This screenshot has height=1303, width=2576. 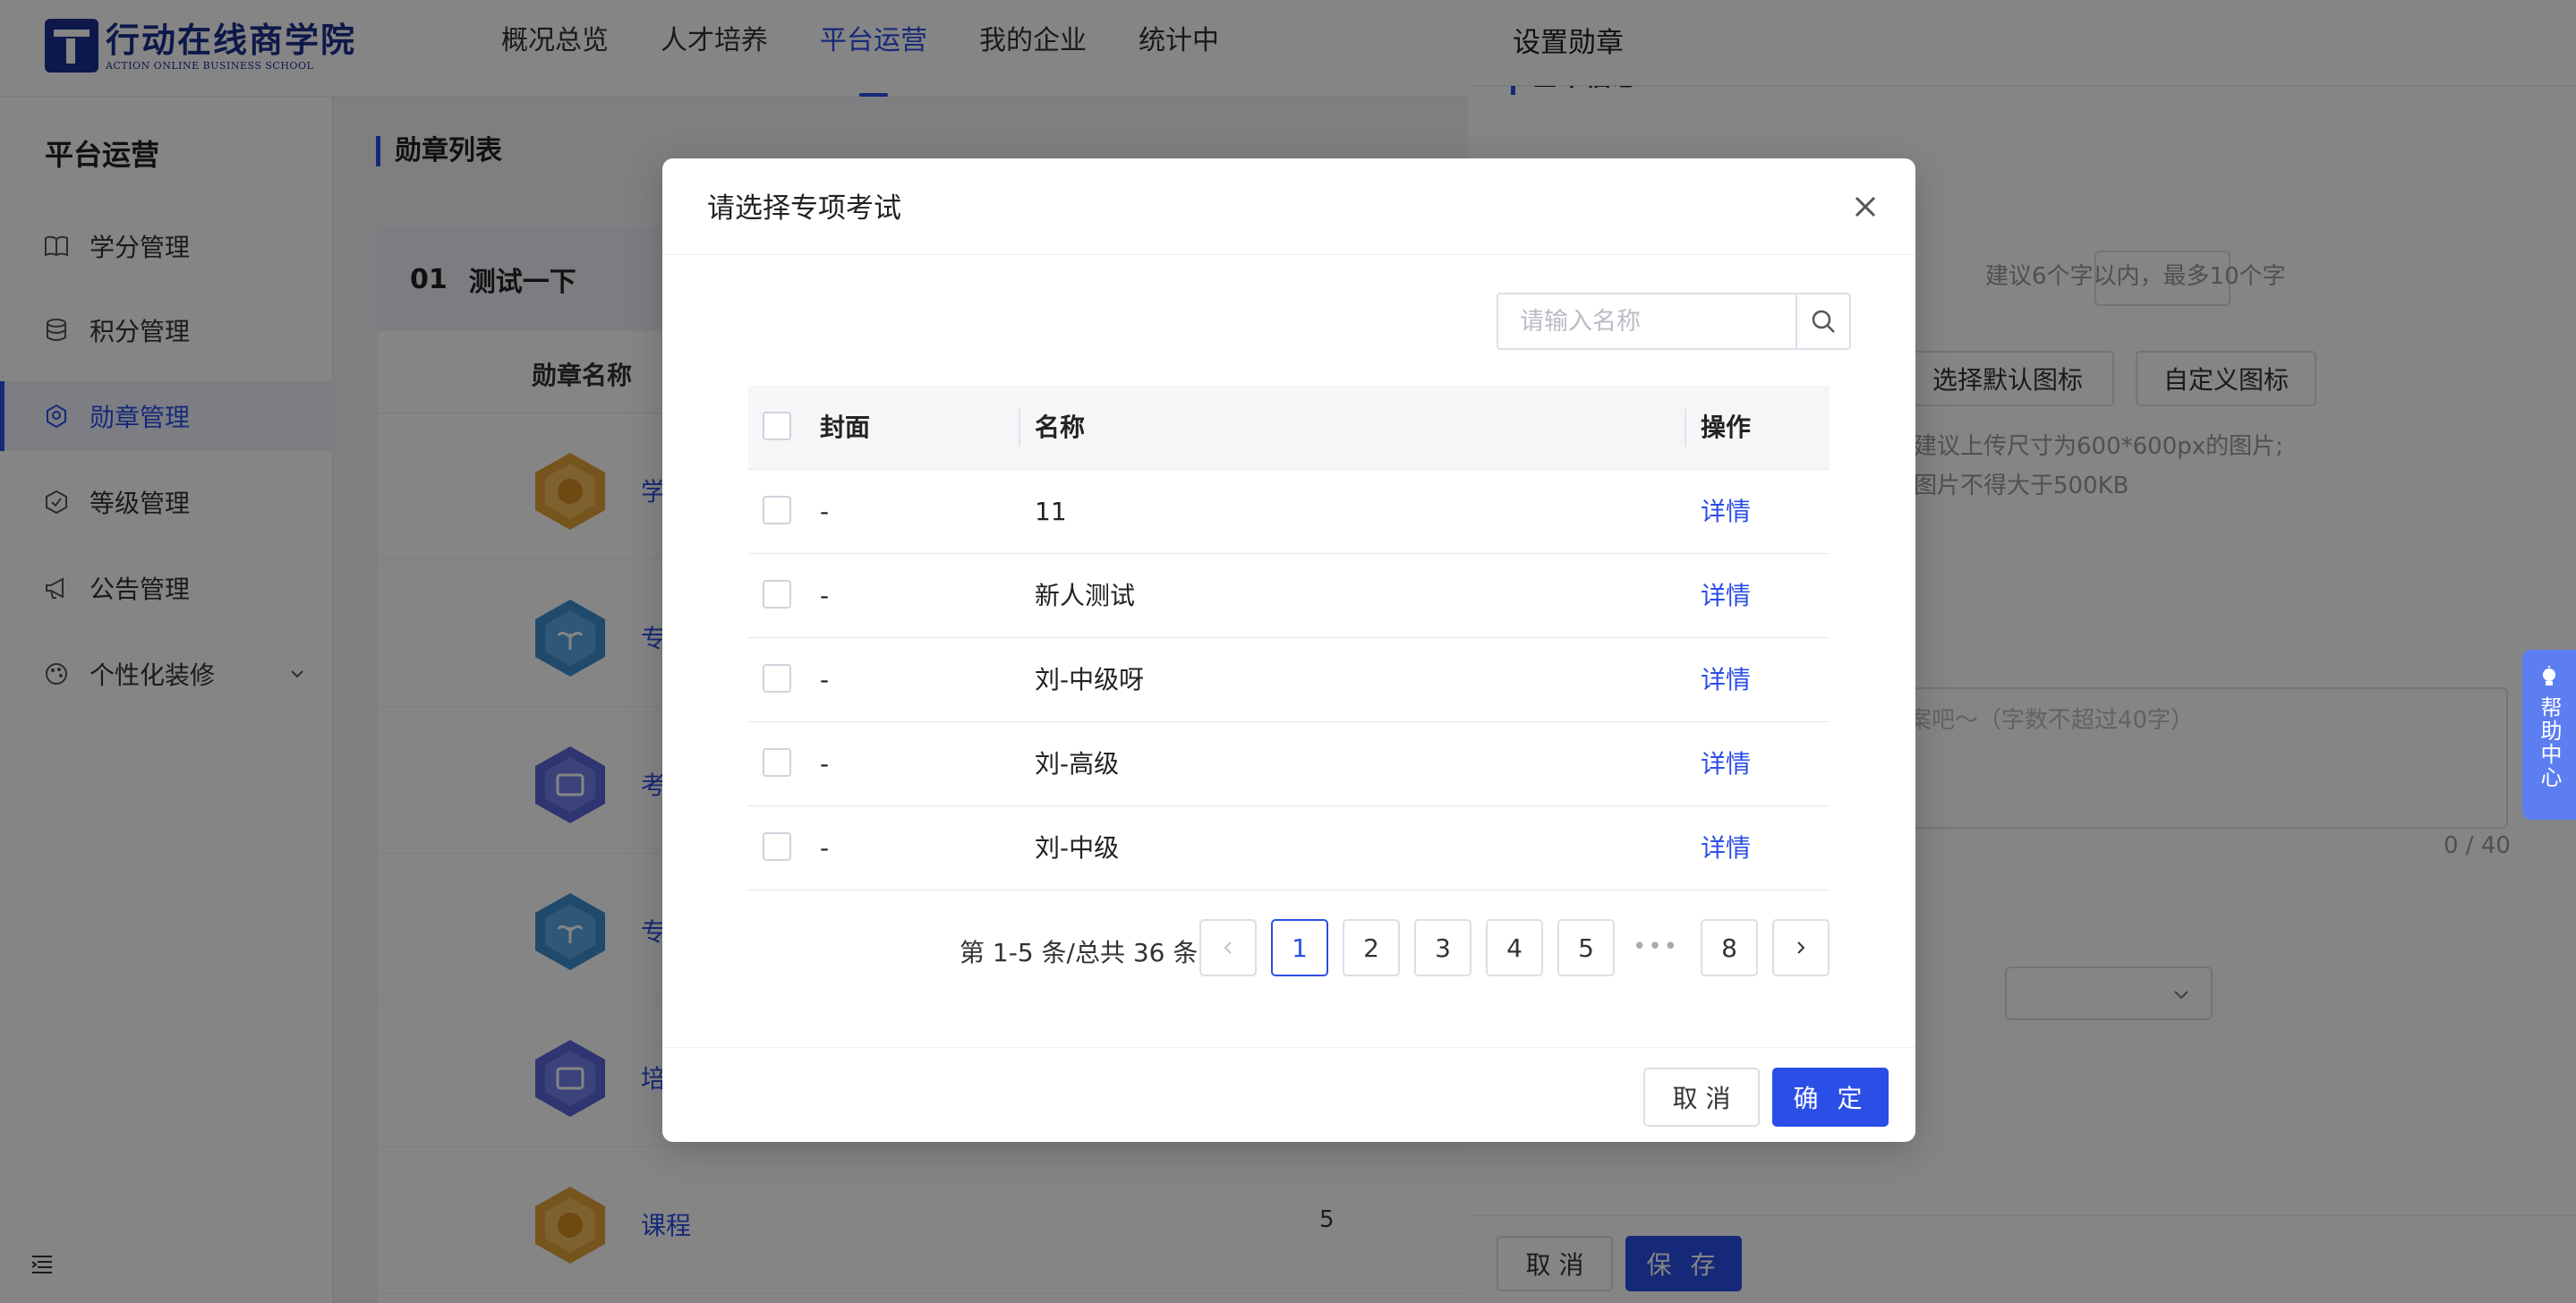 I want to click on modal-cancel-button: 取 消, so click(x=1701, y=1097).